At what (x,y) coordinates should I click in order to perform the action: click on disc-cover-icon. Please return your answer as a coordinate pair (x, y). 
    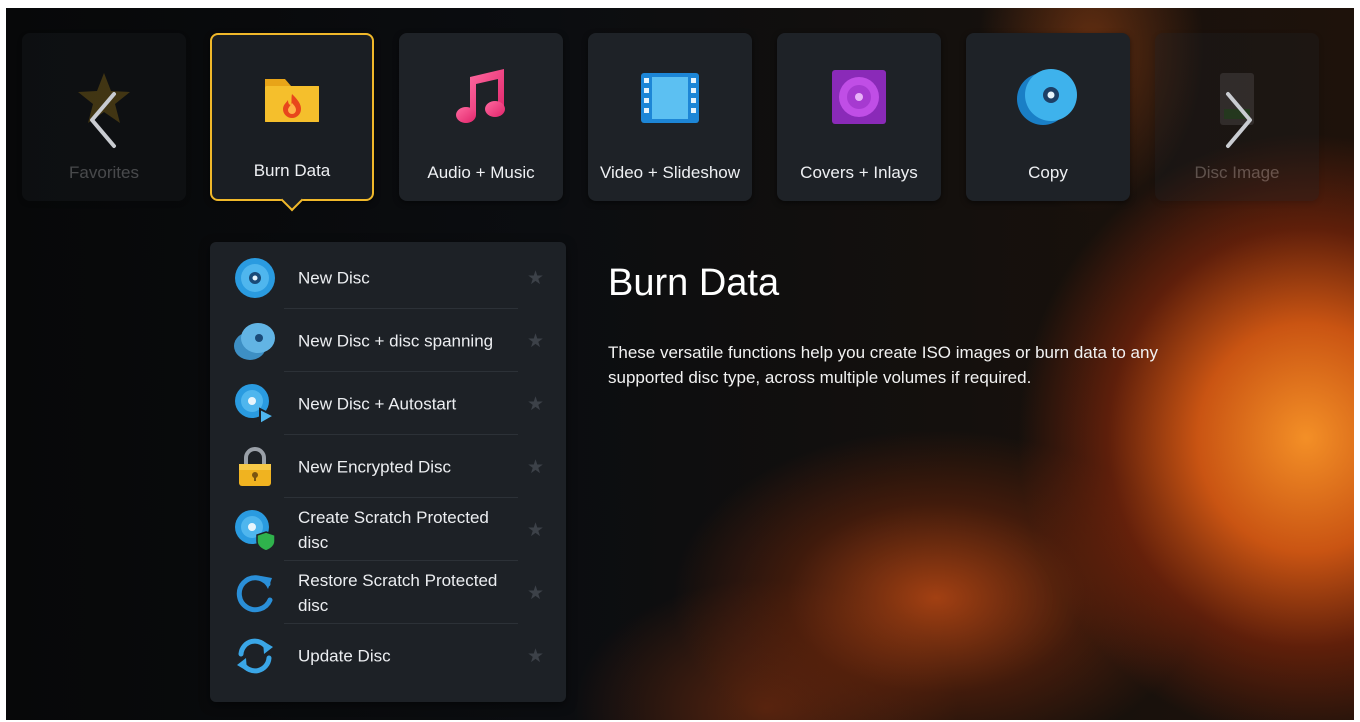
    Looking at the image, I should click on (859, 97).